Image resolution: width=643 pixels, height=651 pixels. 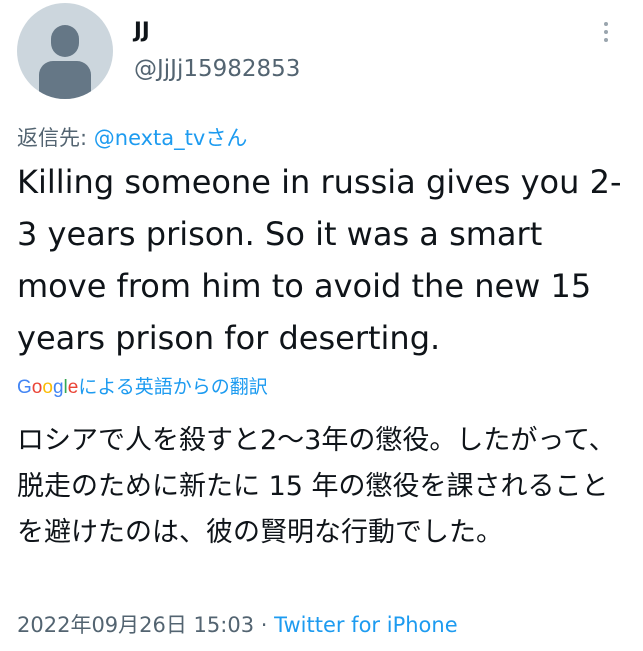 I want to click on display-name: JJ, so click(x=142, y=30).